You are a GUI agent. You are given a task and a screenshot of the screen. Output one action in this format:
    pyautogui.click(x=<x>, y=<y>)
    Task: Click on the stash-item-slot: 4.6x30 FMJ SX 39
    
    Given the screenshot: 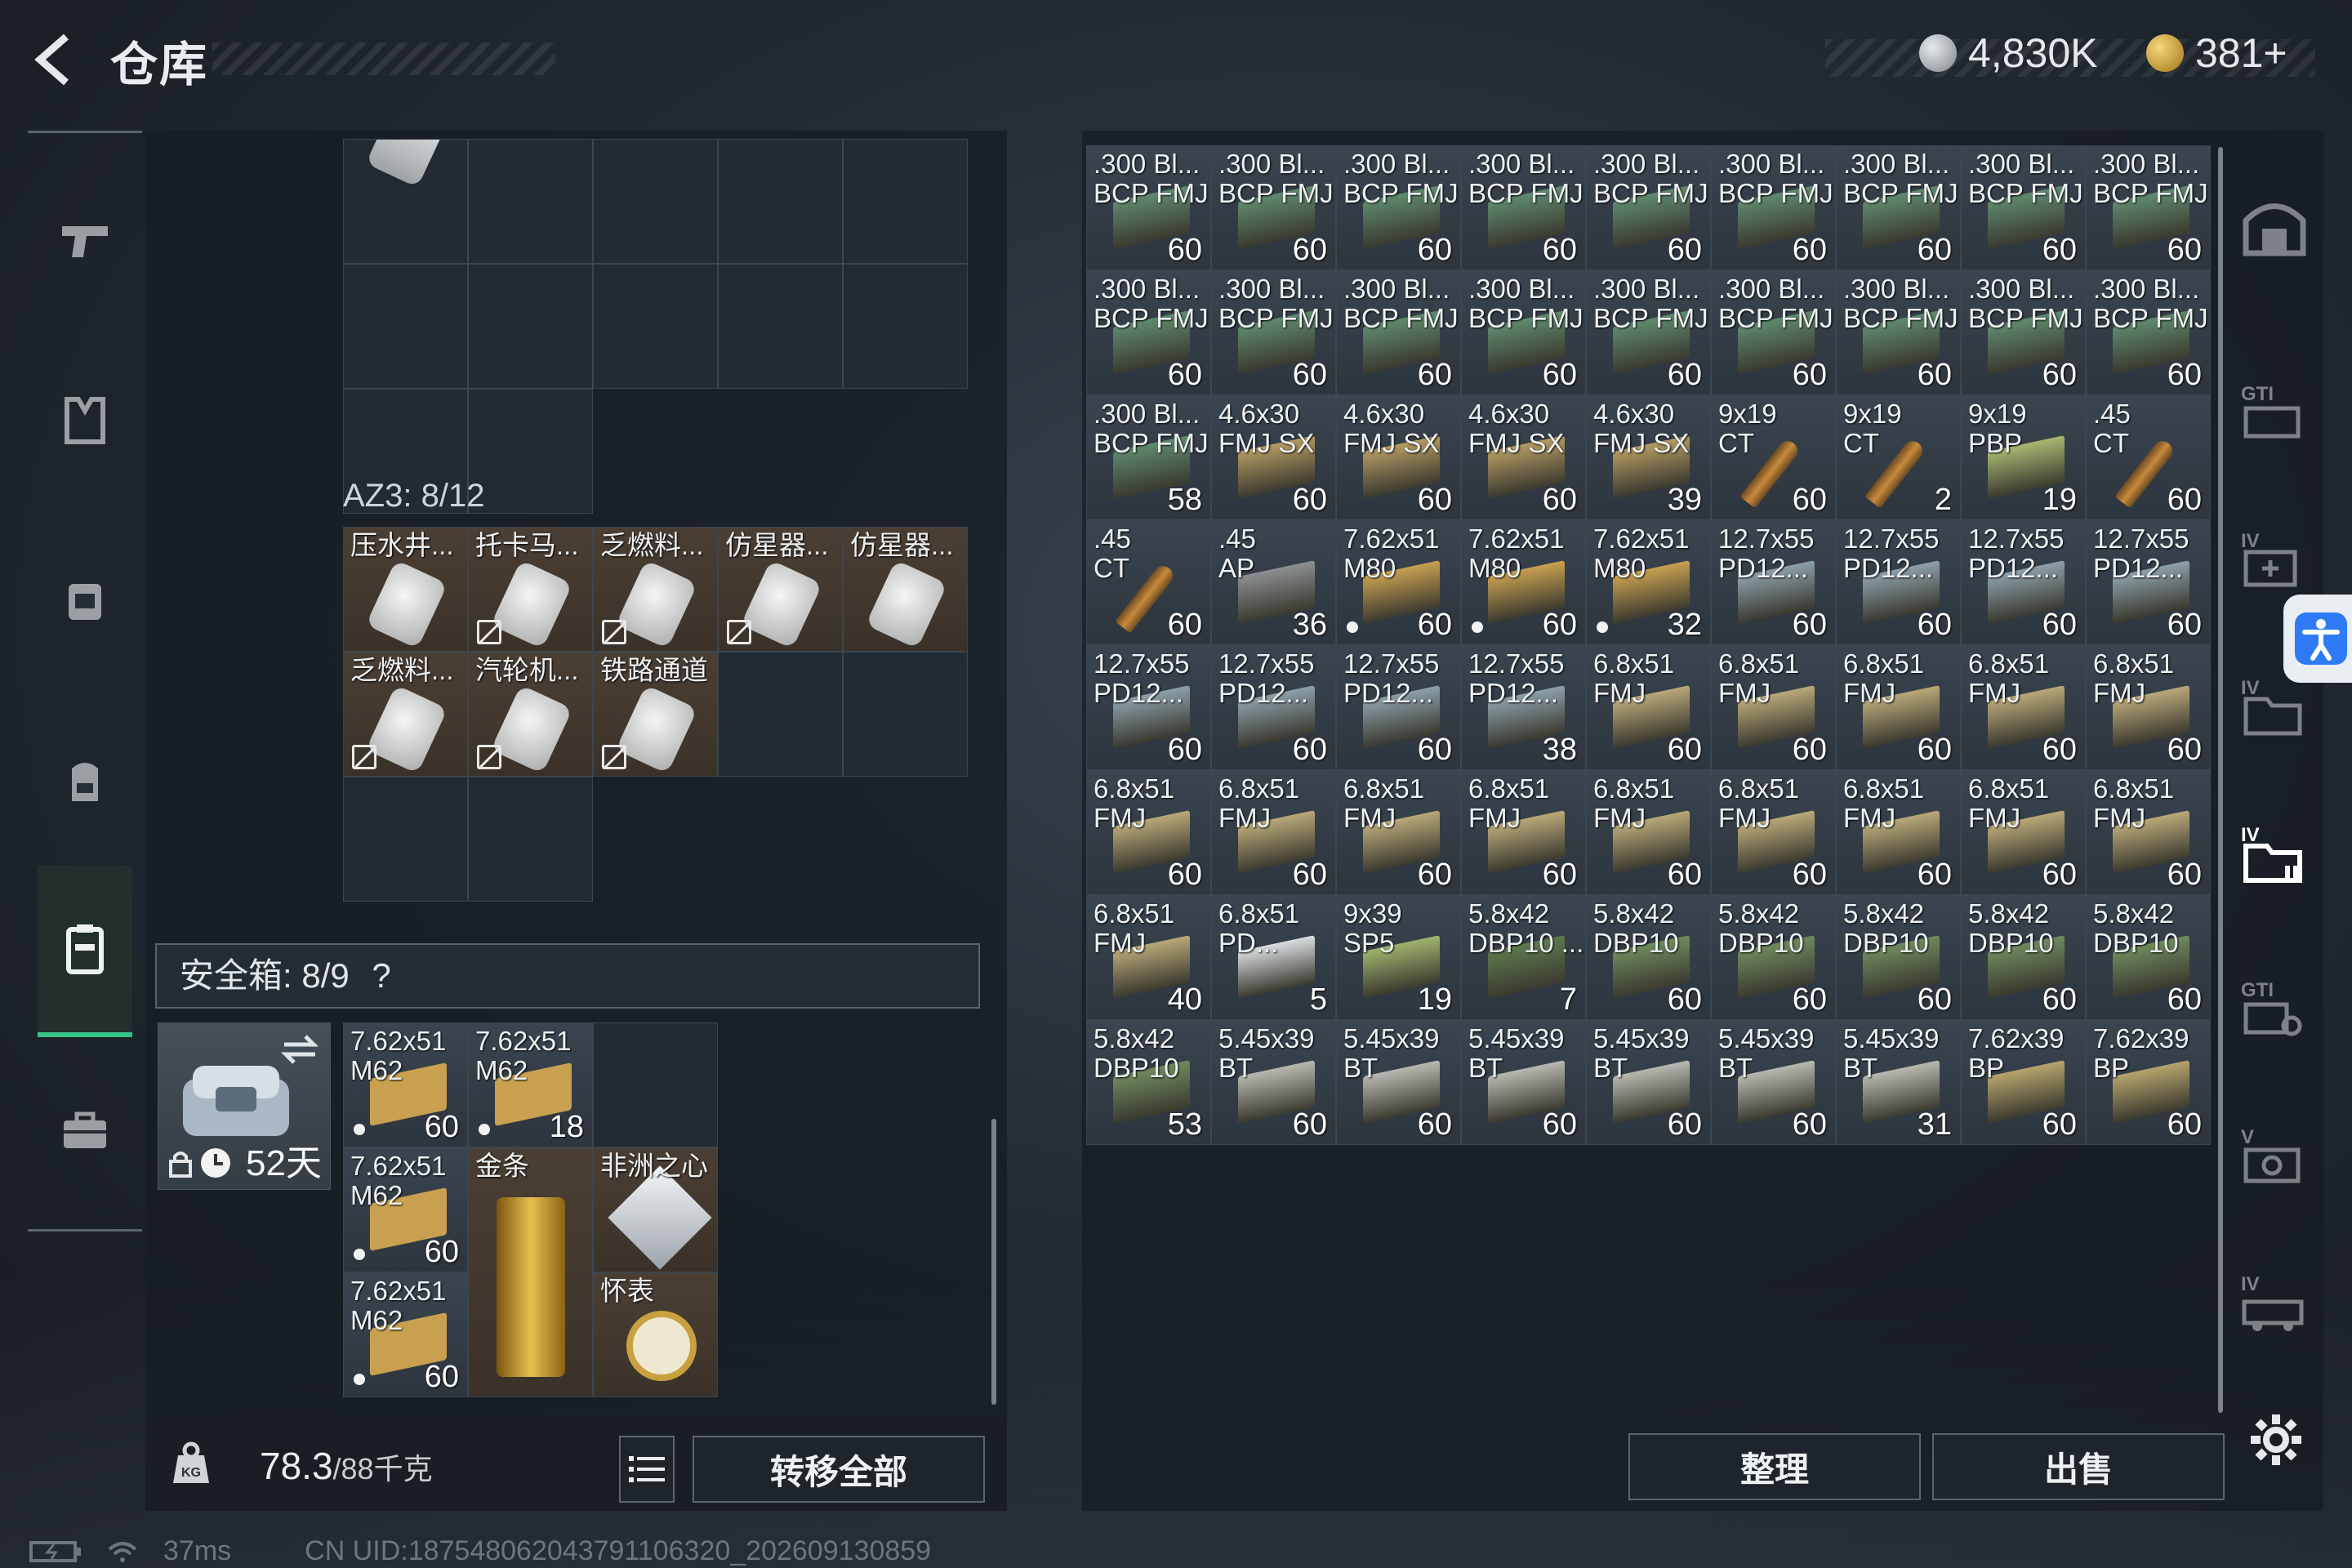 What is the action you would take?
    pyautogui.click(x=1648, y=458)
    